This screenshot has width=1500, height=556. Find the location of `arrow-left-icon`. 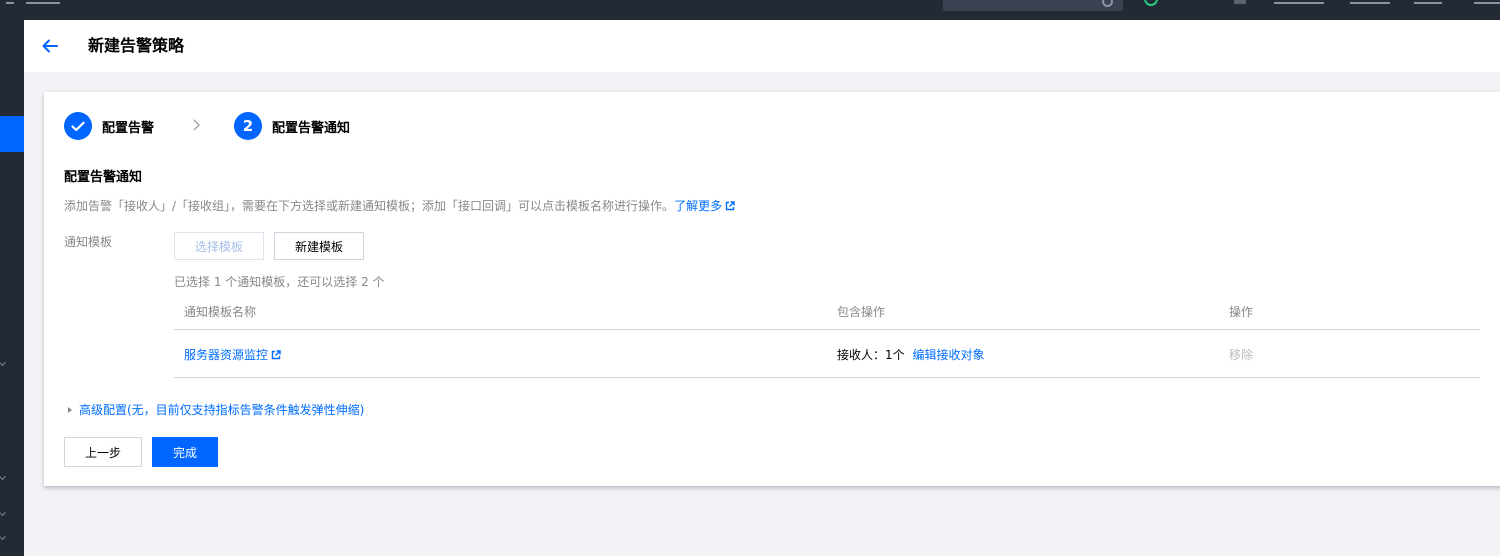

arrow-left-icon is located at coordinates (50, 46).